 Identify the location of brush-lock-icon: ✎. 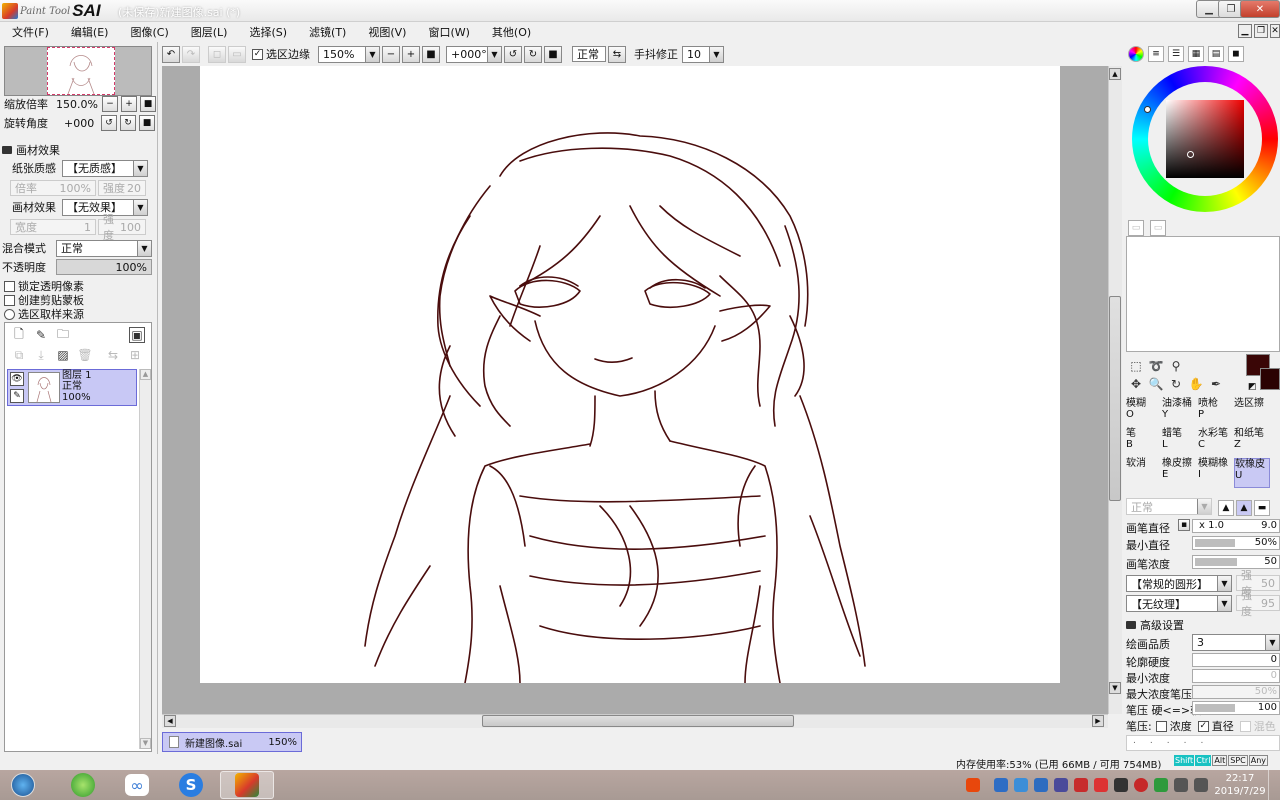
(17, 396).